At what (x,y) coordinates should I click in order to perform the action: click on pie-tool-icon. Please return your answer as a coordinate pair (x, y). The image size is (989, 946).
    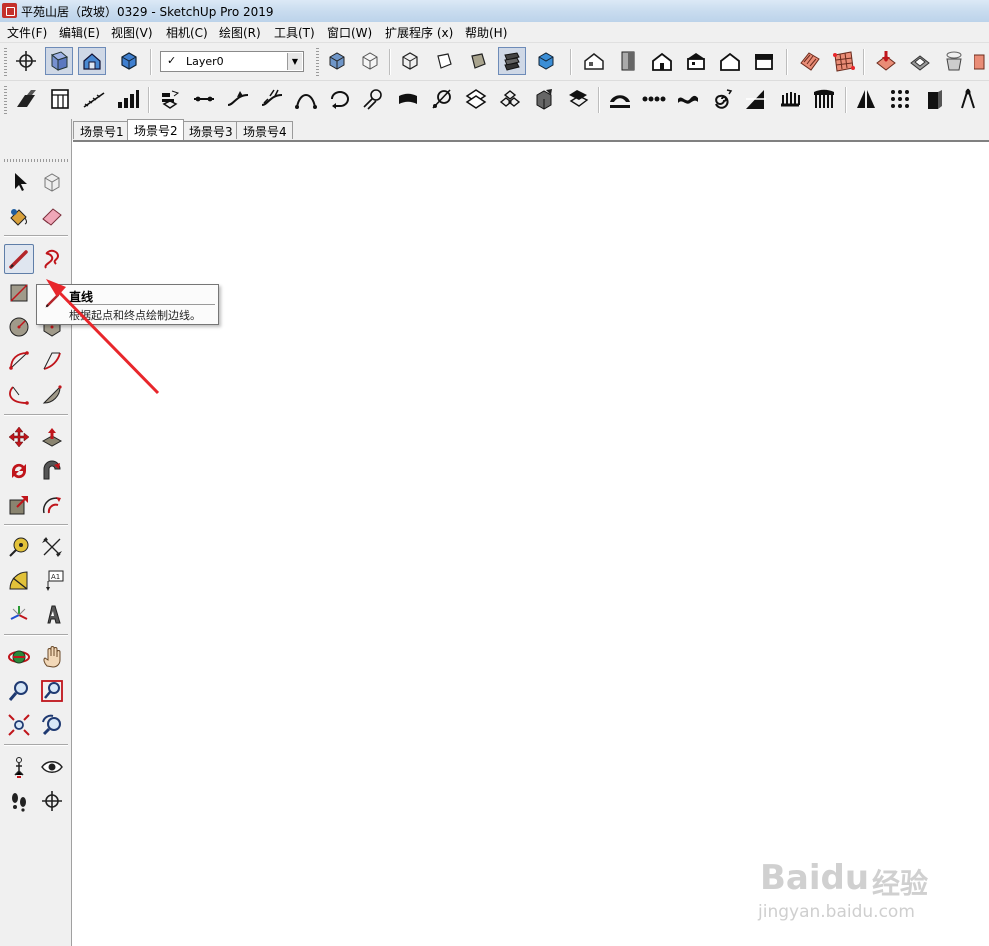
    Looking at the image, I should click on (52, 395).